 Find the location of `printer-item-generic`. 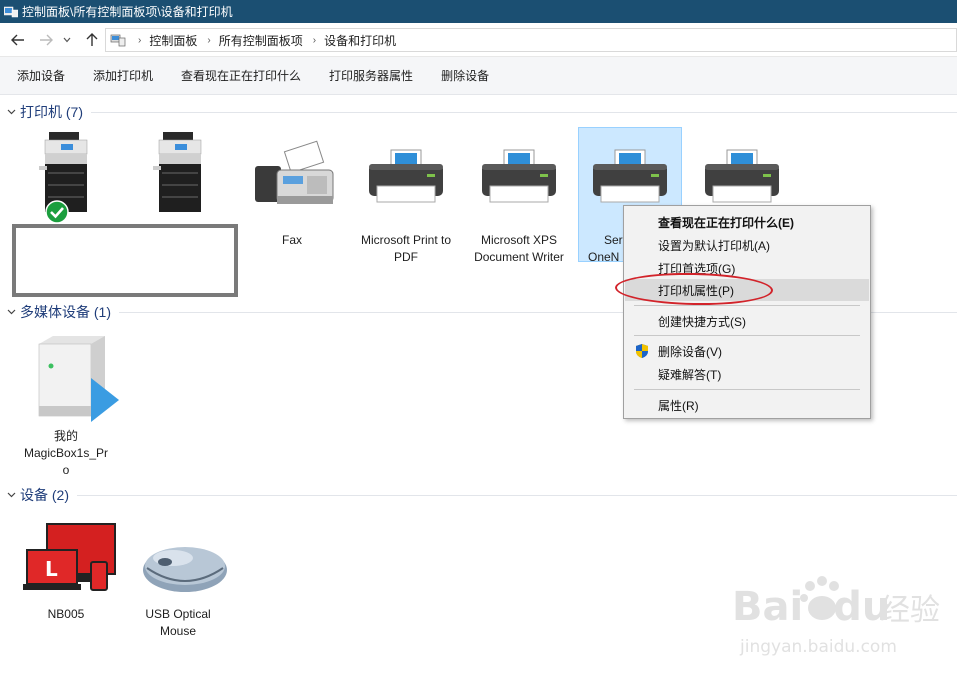

printer-item-generic is located at coordinates (742, 176).